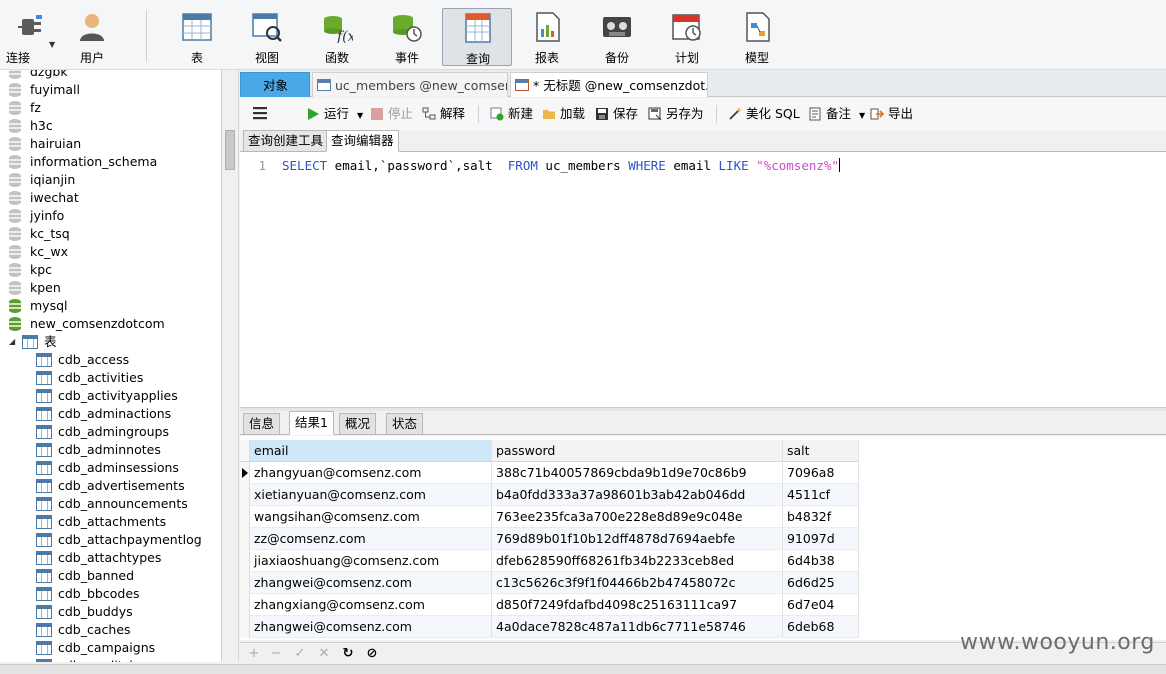 This screenshot has height=674, width=1166. I want to click on grid-cell: d850f7249fdafbd4098c25163111ca97, so click(637, 605).